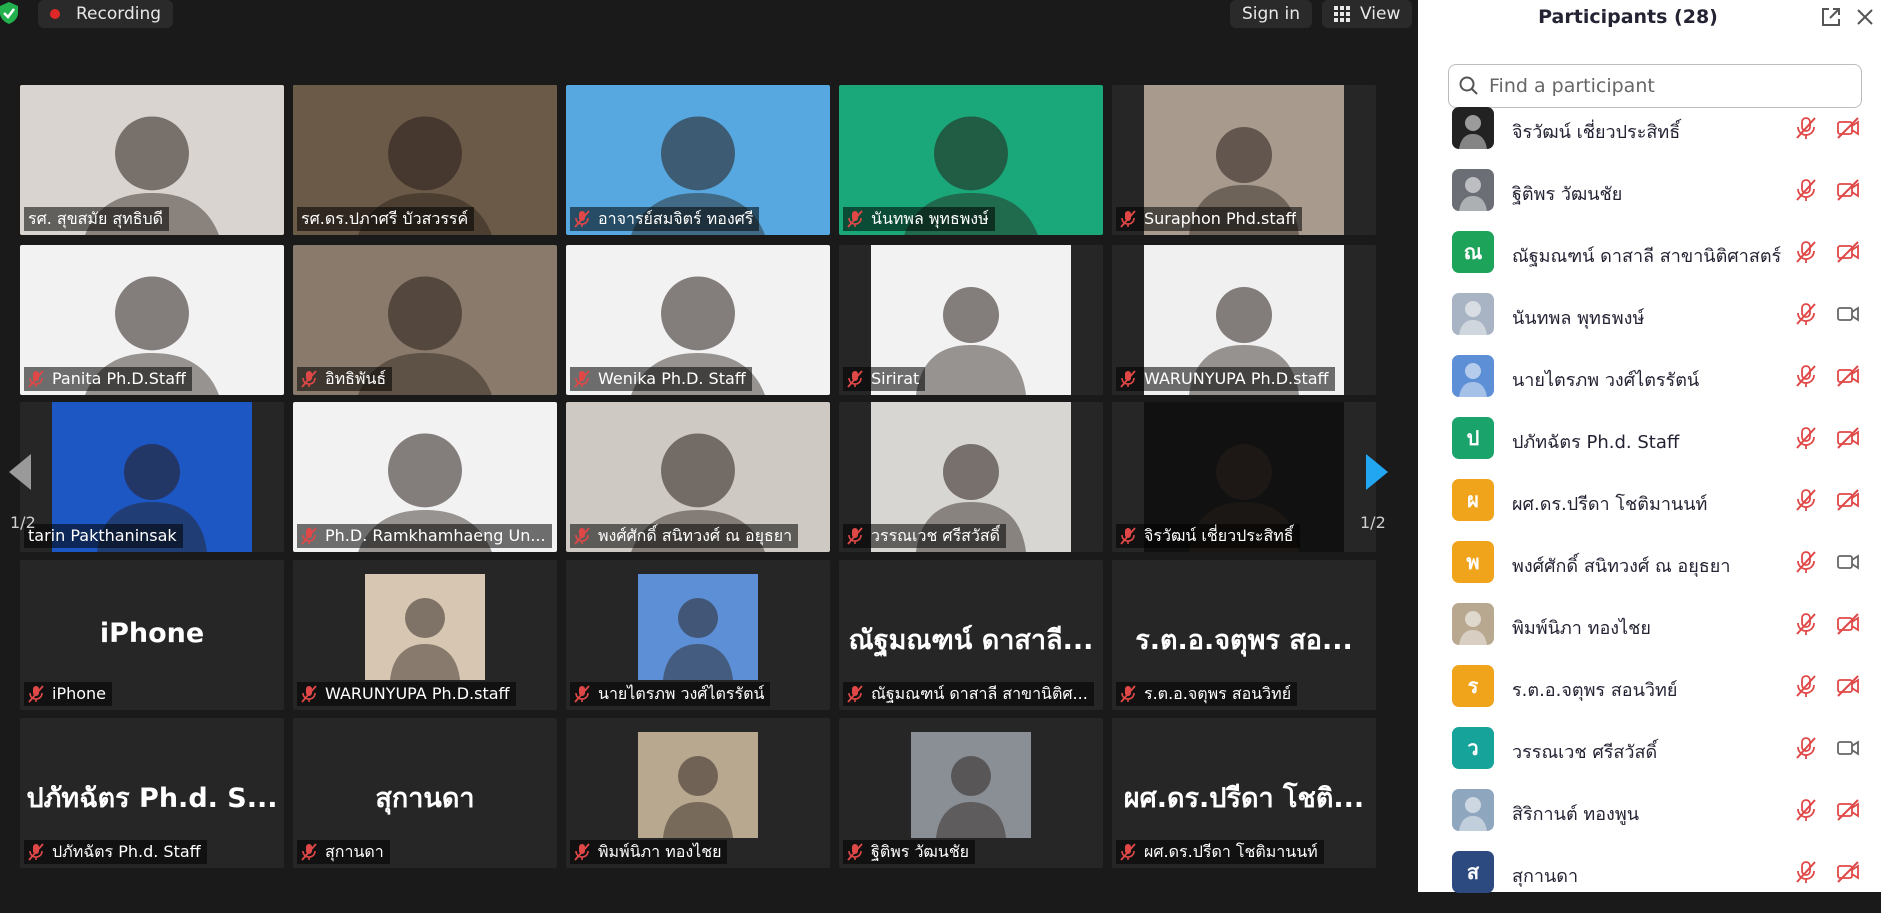 Image resolution: width=1881 pixels, height=913 pixels. Describe the element at coordinates (936, 535) in the screenshot. I see `participant-name: วรรณเวช ศรีสวัสดิ์` at that location.